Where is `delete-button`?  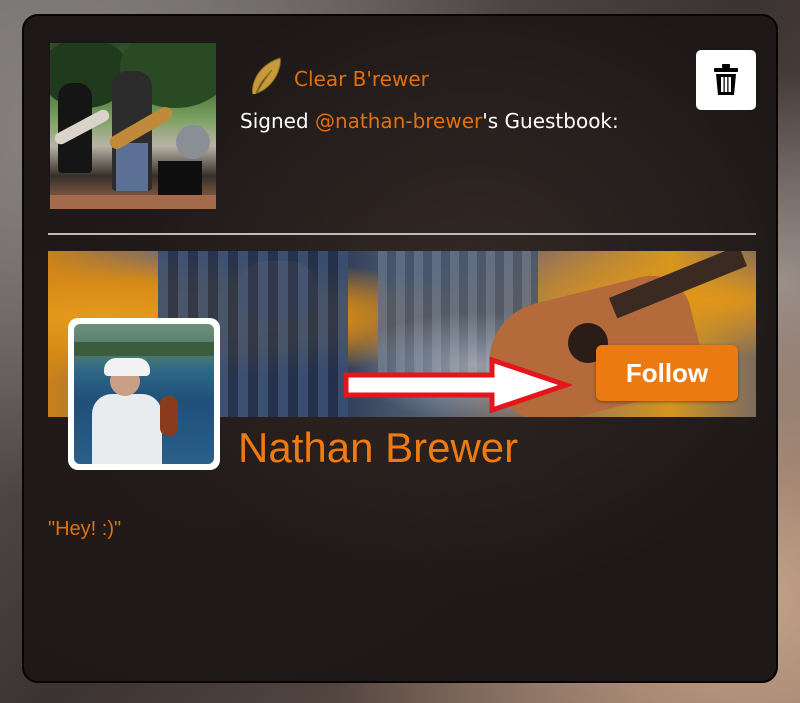 delete-button is located at coordinates (726, 80).